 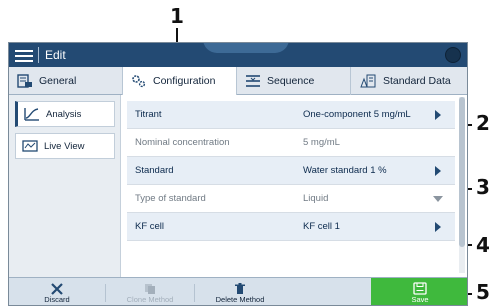 What do you see at coordinates (291, 81) in the screenshot?
I see `tab-sequence-label: Sequence` at bounding box center [291, 81].